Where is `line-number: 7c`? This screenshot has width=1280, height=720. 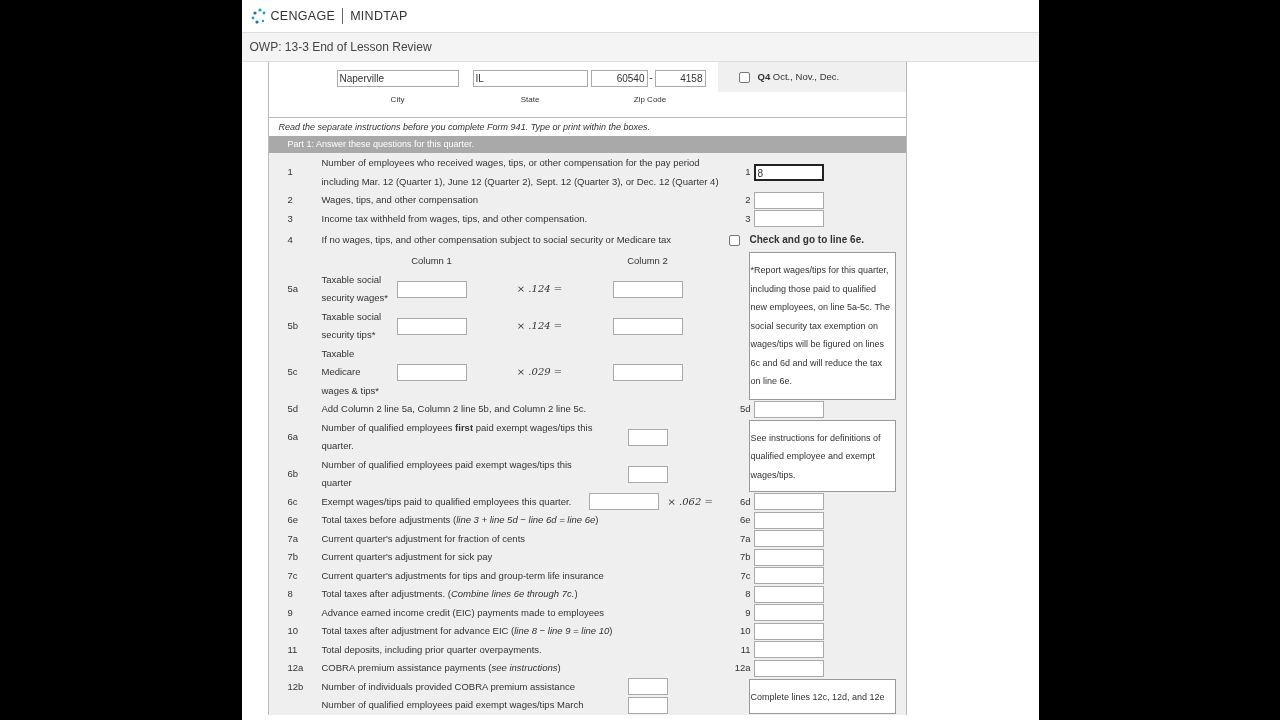
line-number: 7c is located at coordinates (292, 575).